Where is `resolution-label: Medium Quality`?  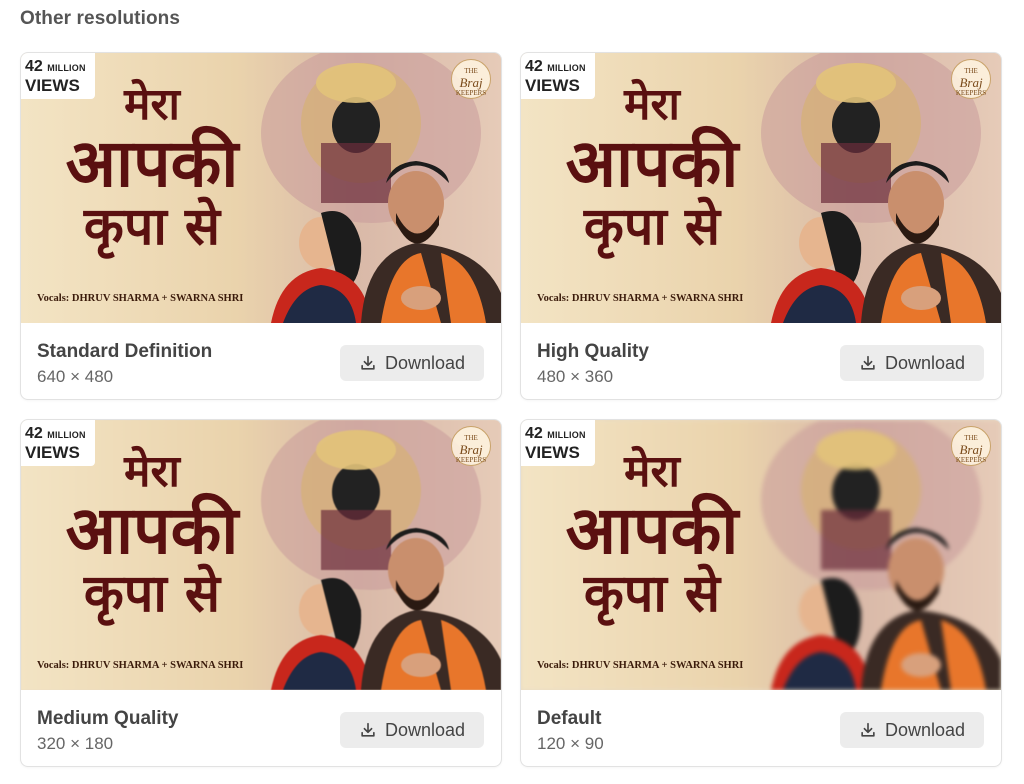 resolution-label: Medium Quality is located at coordinates (108, 718).